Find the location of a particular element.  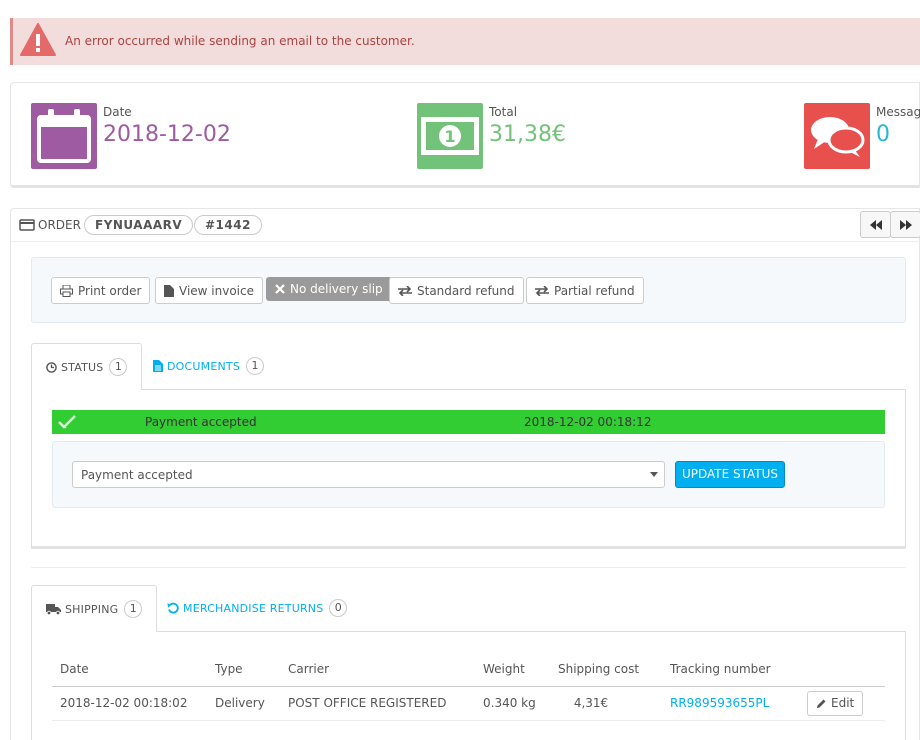

credit-card-icon is located at coordinates (27, 225).